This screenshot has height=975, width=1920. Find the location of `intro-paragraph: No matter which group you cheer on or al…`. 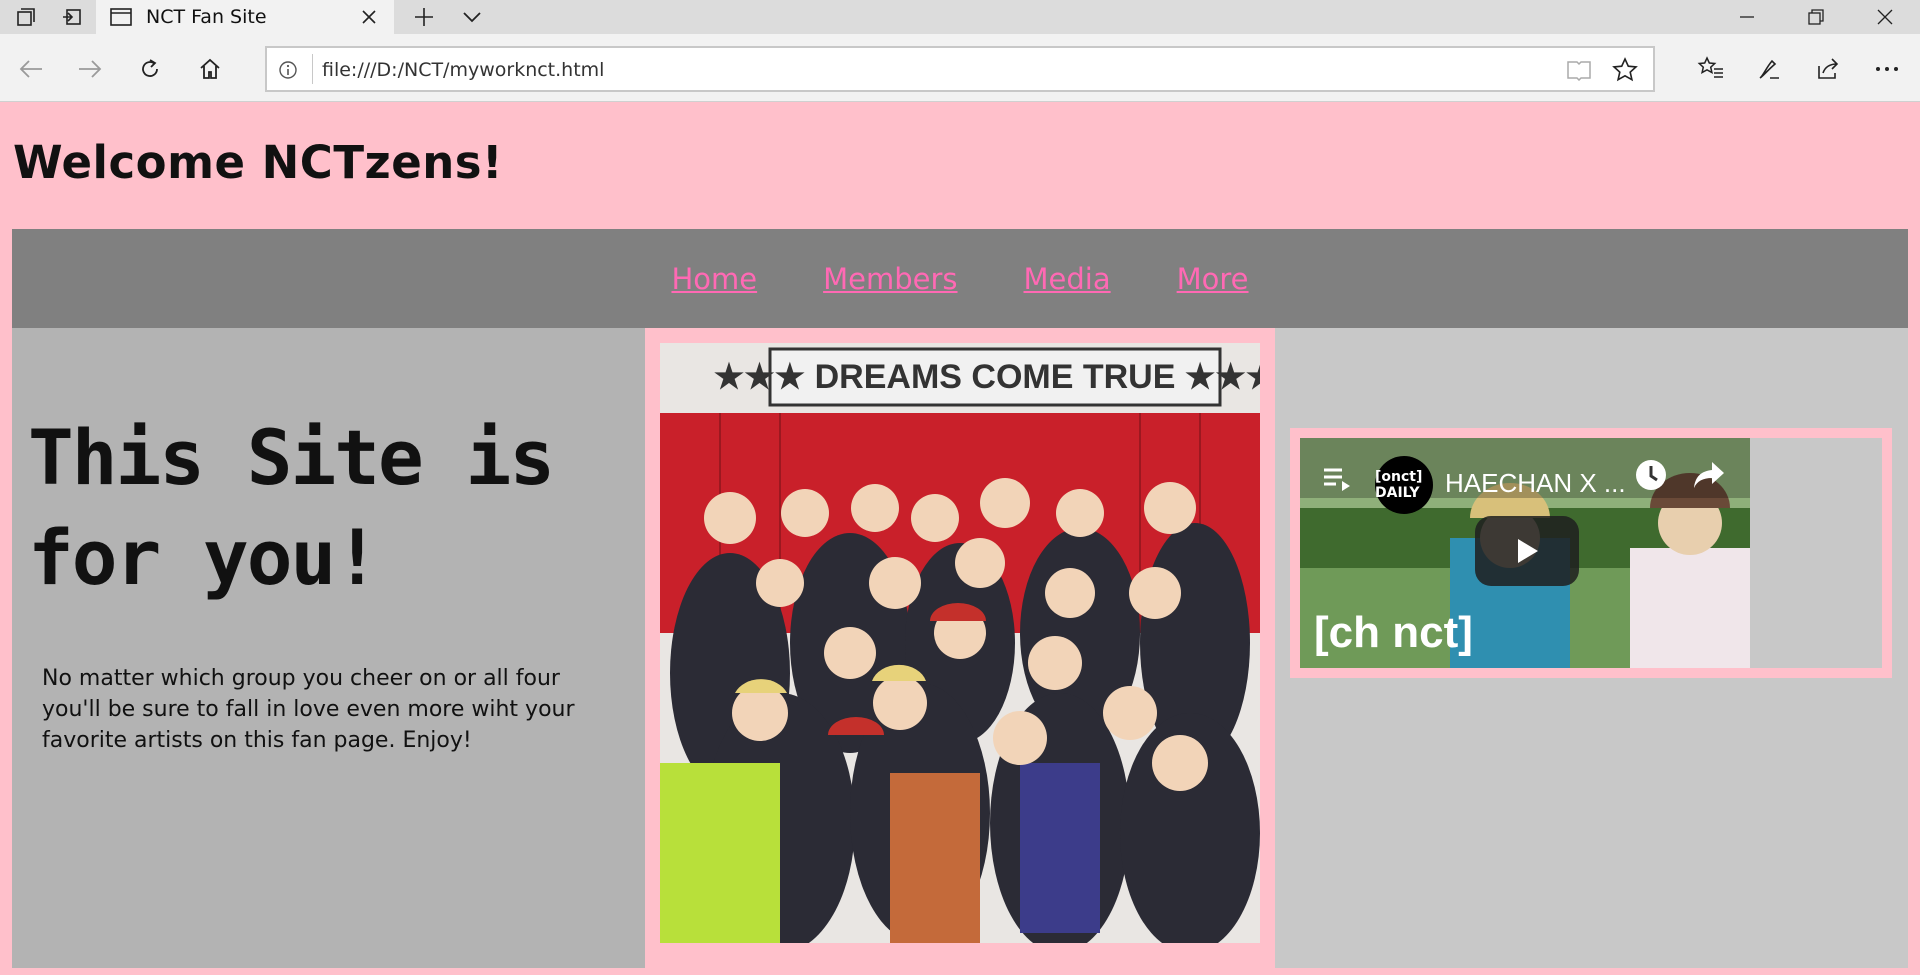

intro-paragraph: No matter which group you cheer on or al… is located at coordinates (308, 709).